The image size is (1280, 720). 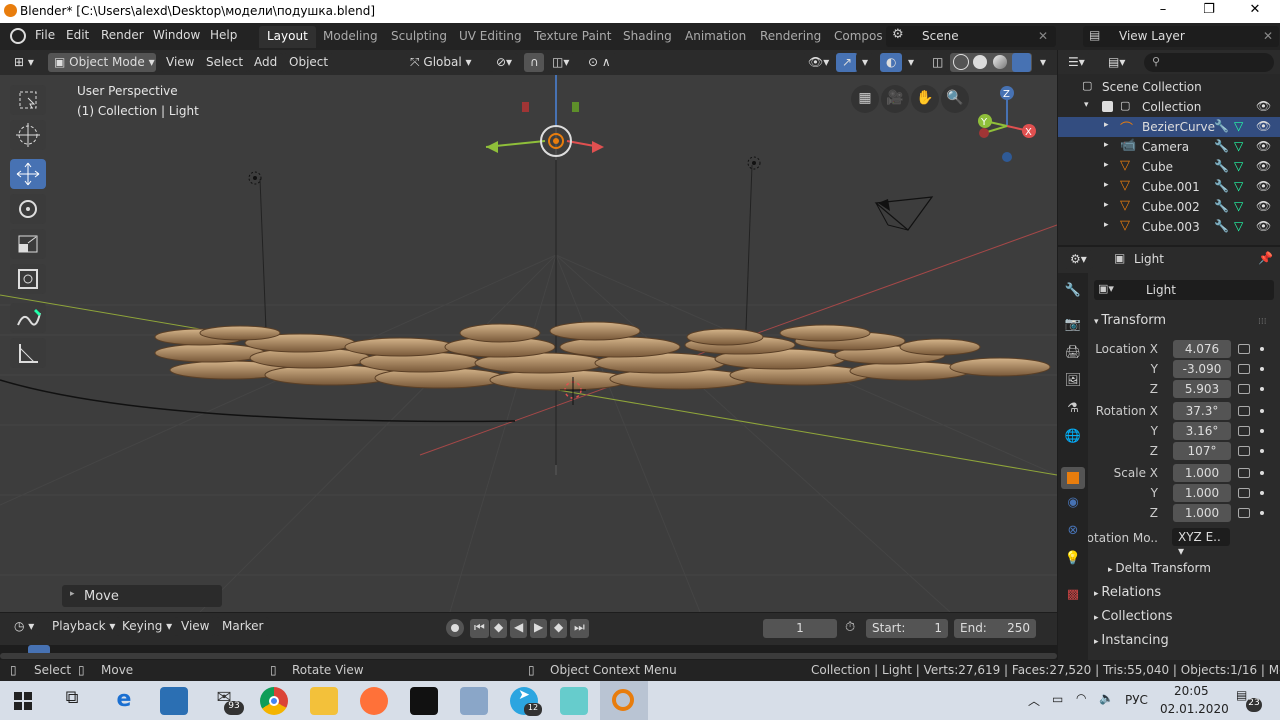 What do you see at coordinates (579, 628) in the screenshot?
I see `jump-end-icon: ⏭` at bounding box center [579, 628].